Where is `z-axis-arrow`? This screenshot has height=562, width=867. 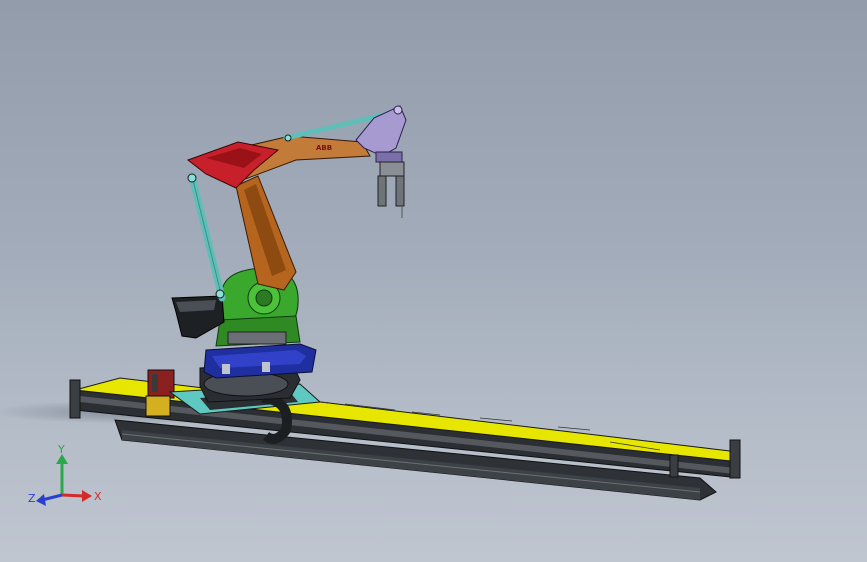 z-axis-arrow is located at coordinates (52, 497).